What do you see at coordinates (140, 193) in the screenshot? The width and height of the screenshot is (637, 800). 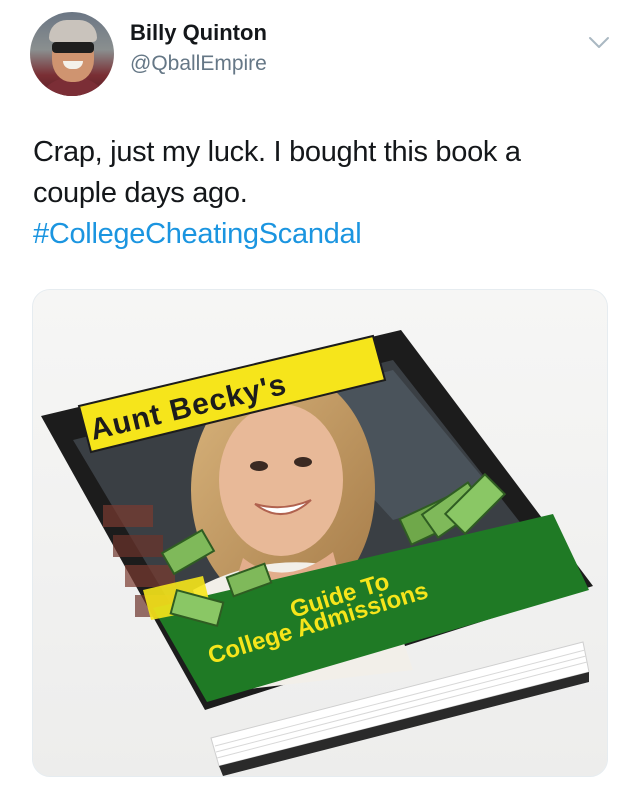 I see `tweet-text-line: couple days ago.` at bounding box center [140, 193].